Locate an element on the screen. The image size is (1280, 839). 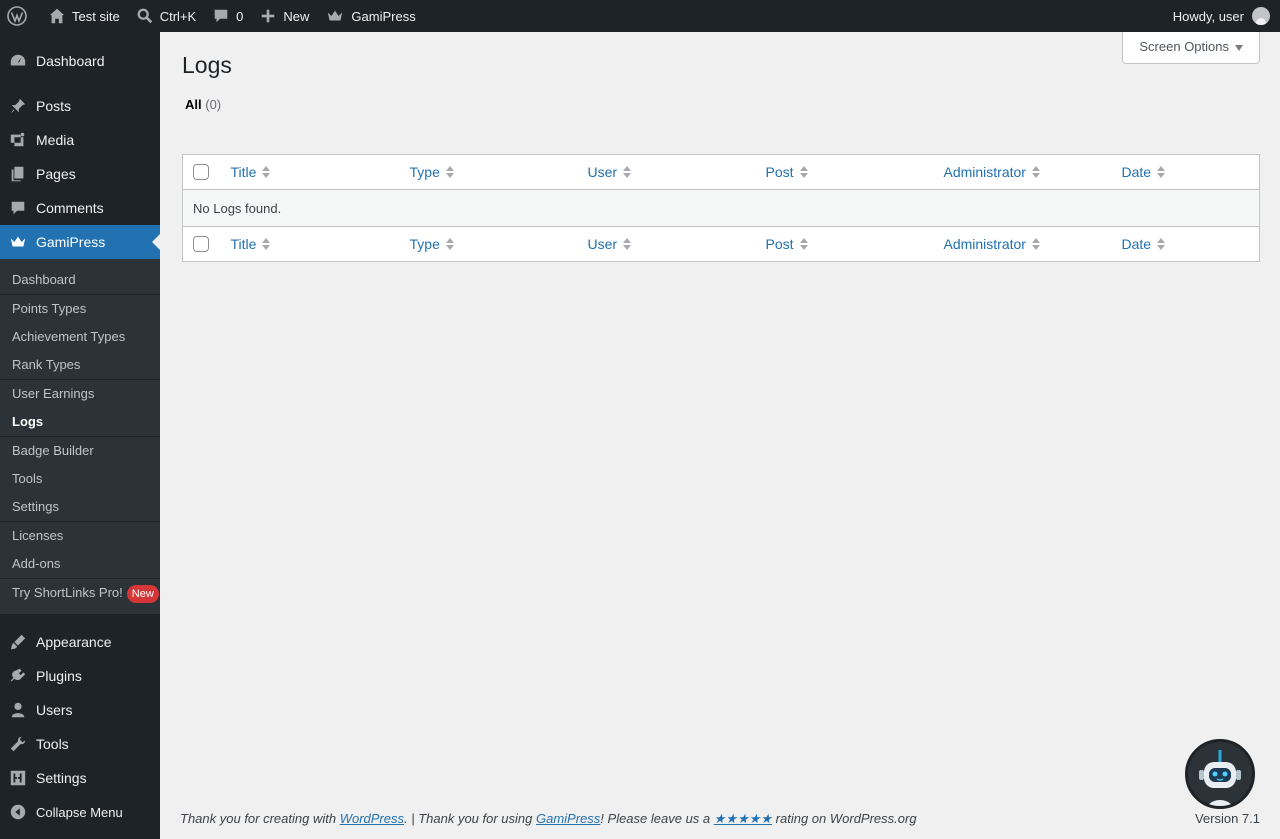
paintbrush-icon is located at coordinates (18, 642).